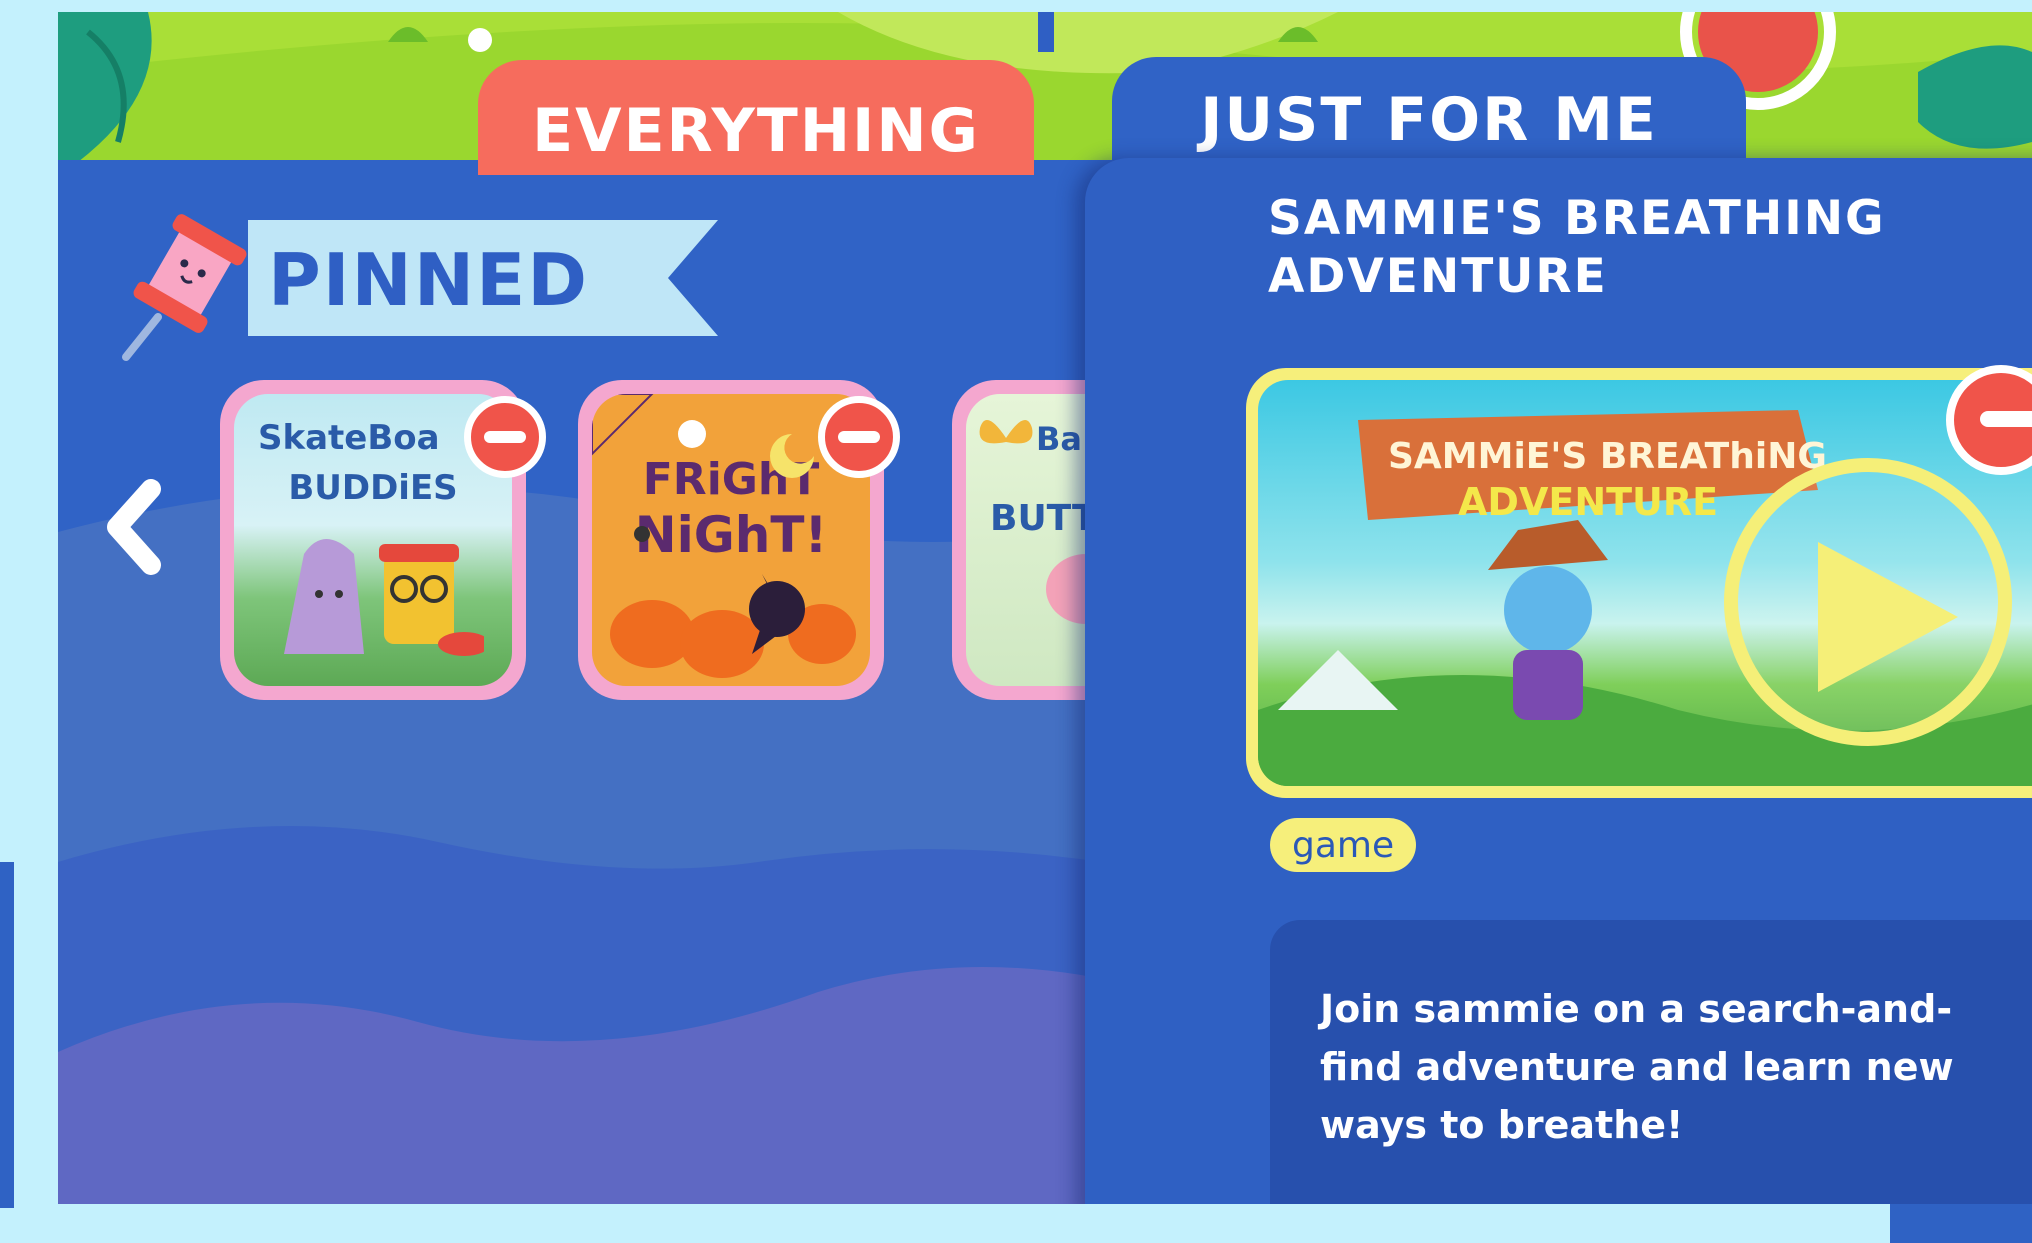 The width and height of the screenshot is (2032, 1243). I want to click on content-type-tag: game, so click(1343, 845).